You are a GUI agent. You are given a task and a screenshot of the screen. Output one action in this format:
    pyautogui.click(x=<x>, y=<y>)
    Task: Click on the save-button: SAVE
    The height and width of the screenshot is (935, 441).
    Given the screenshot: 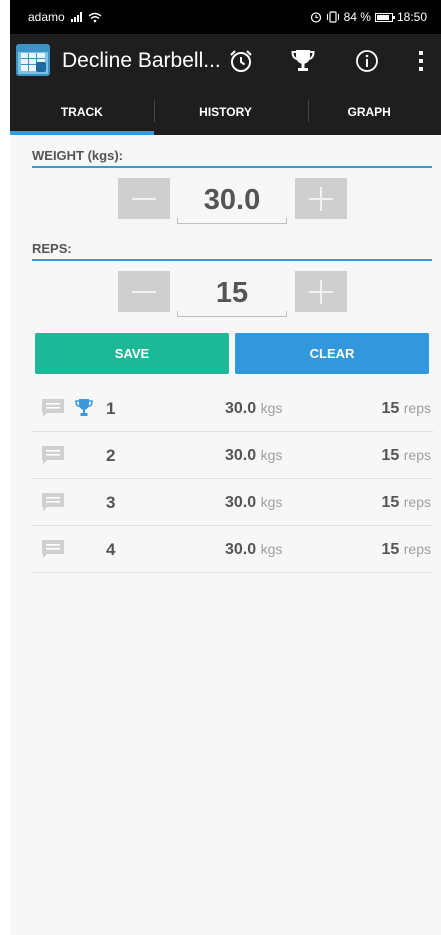 What is the action you would take?
    pyautogui.click(x=132, y=353)
    